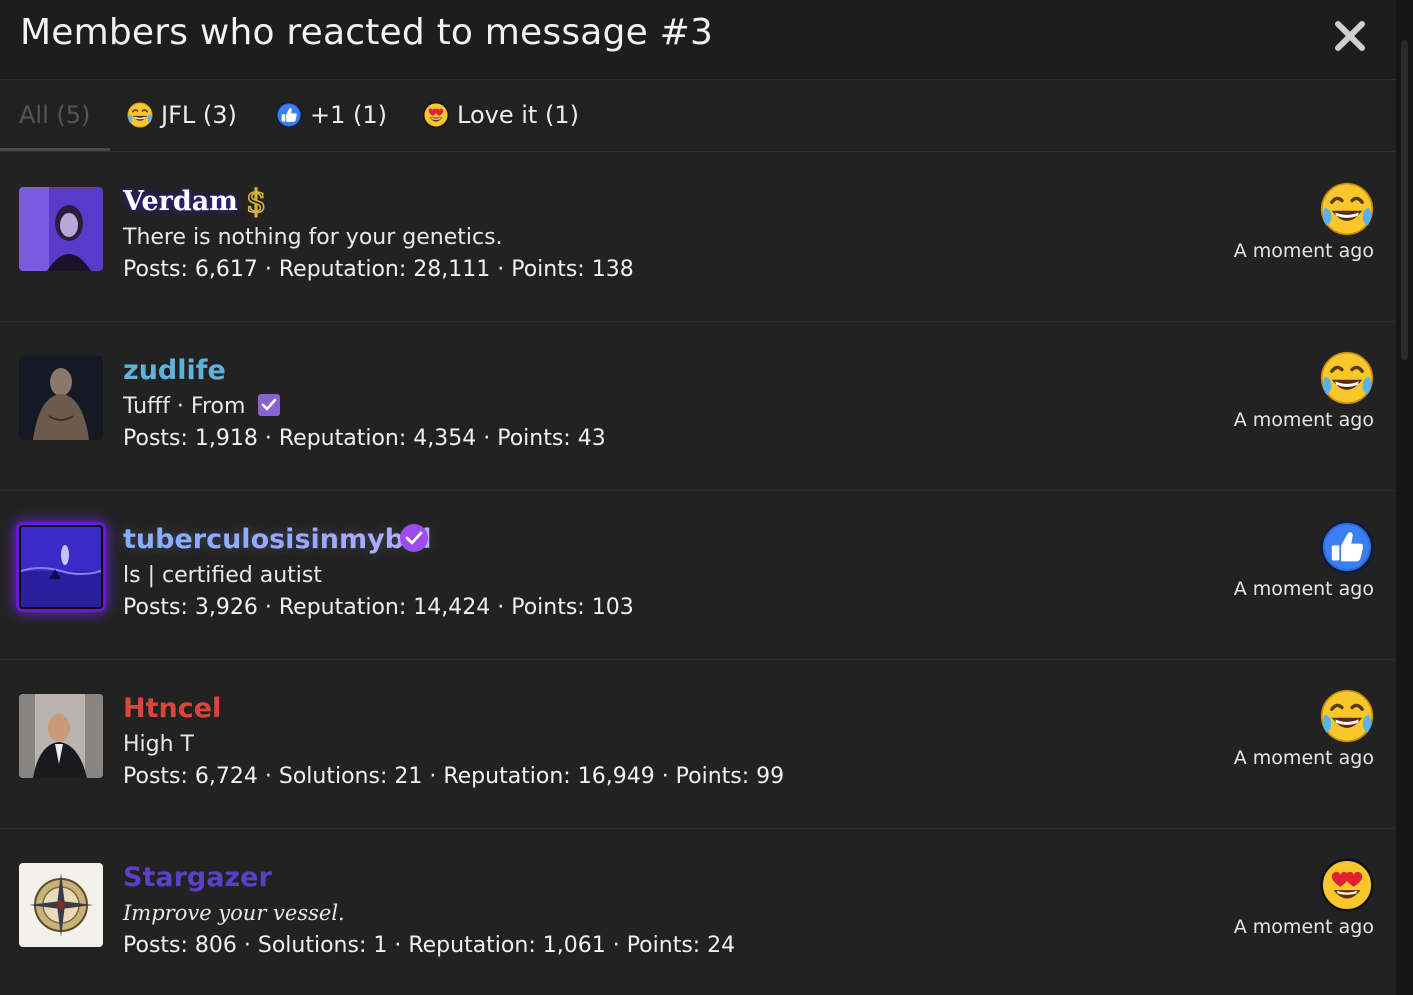 Image resolution: width=1413 pixels, height=995 pixels. What do you see at coordinates (222, 575) in the screenshot?
I see `user-title: ls | certified autist` at bounding box center [222, 575].